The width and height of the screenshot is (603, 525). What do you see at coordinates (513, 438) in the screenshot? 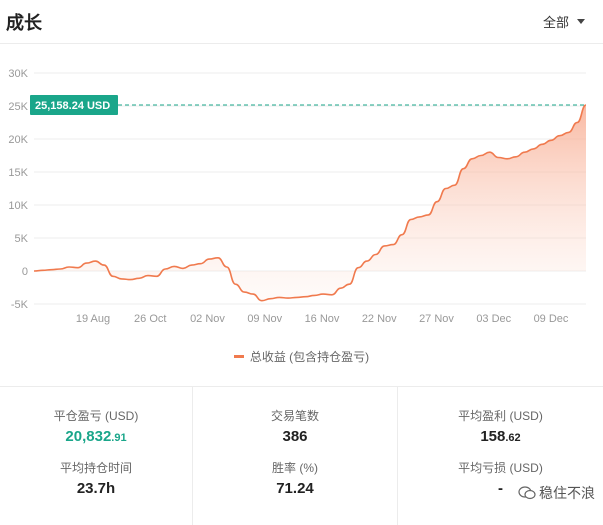
I see `stat-value-frac: .62` at bounding box center [513, 438].